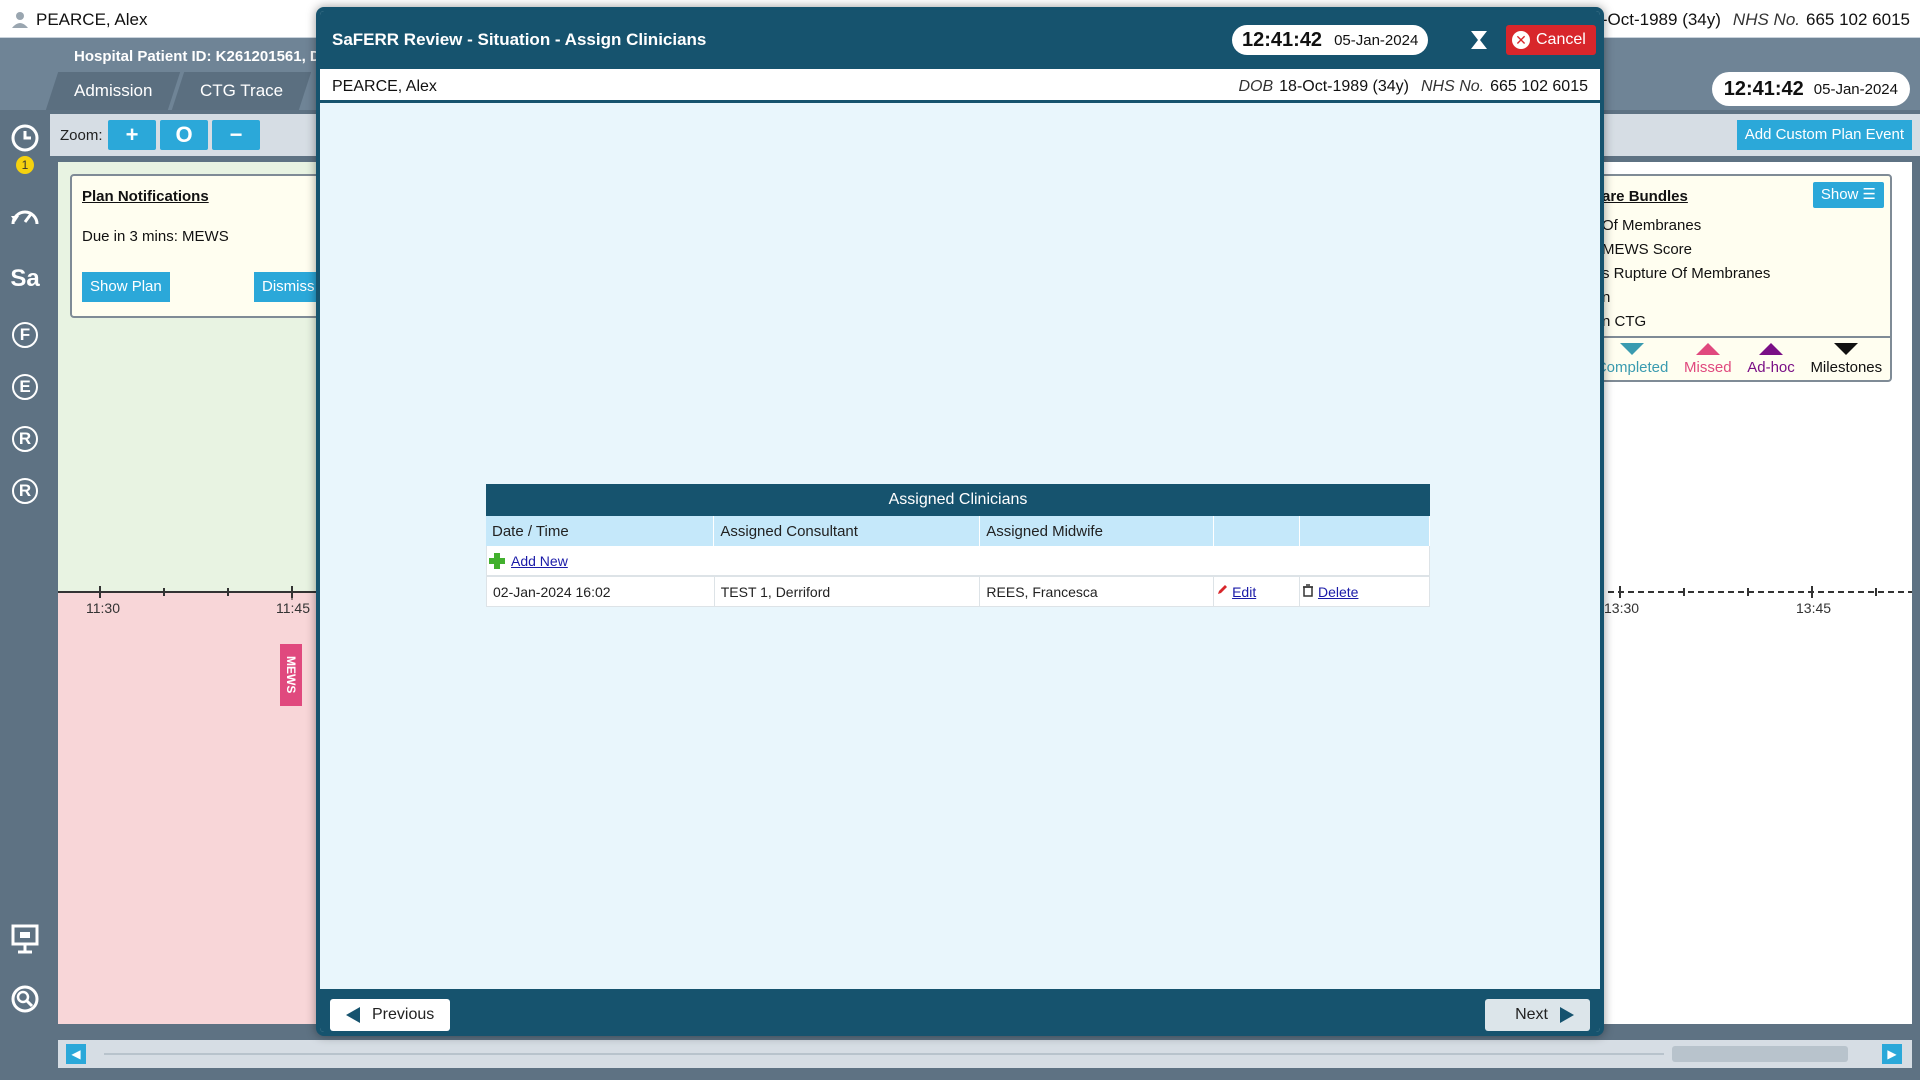  Describe the element at coordinates (1686, 322) in the screenshot. I see `list-item: n CTG` at that location.